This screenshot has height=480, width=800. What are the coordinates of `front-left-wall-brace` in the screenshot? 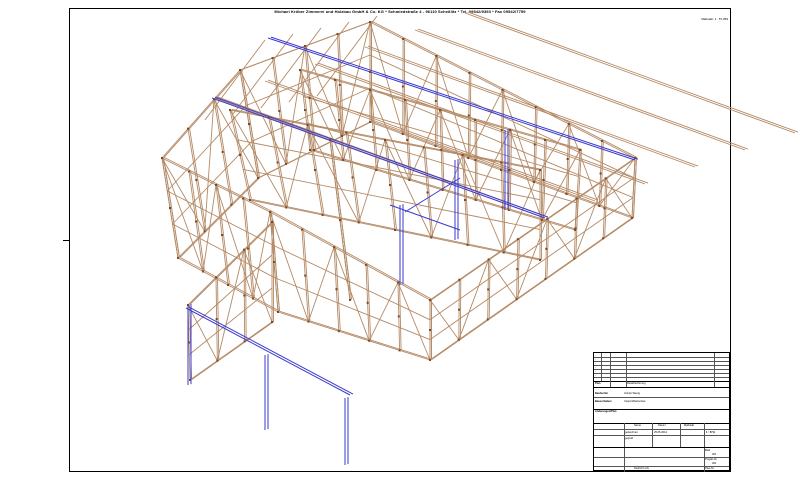 It's located at (261, 255).